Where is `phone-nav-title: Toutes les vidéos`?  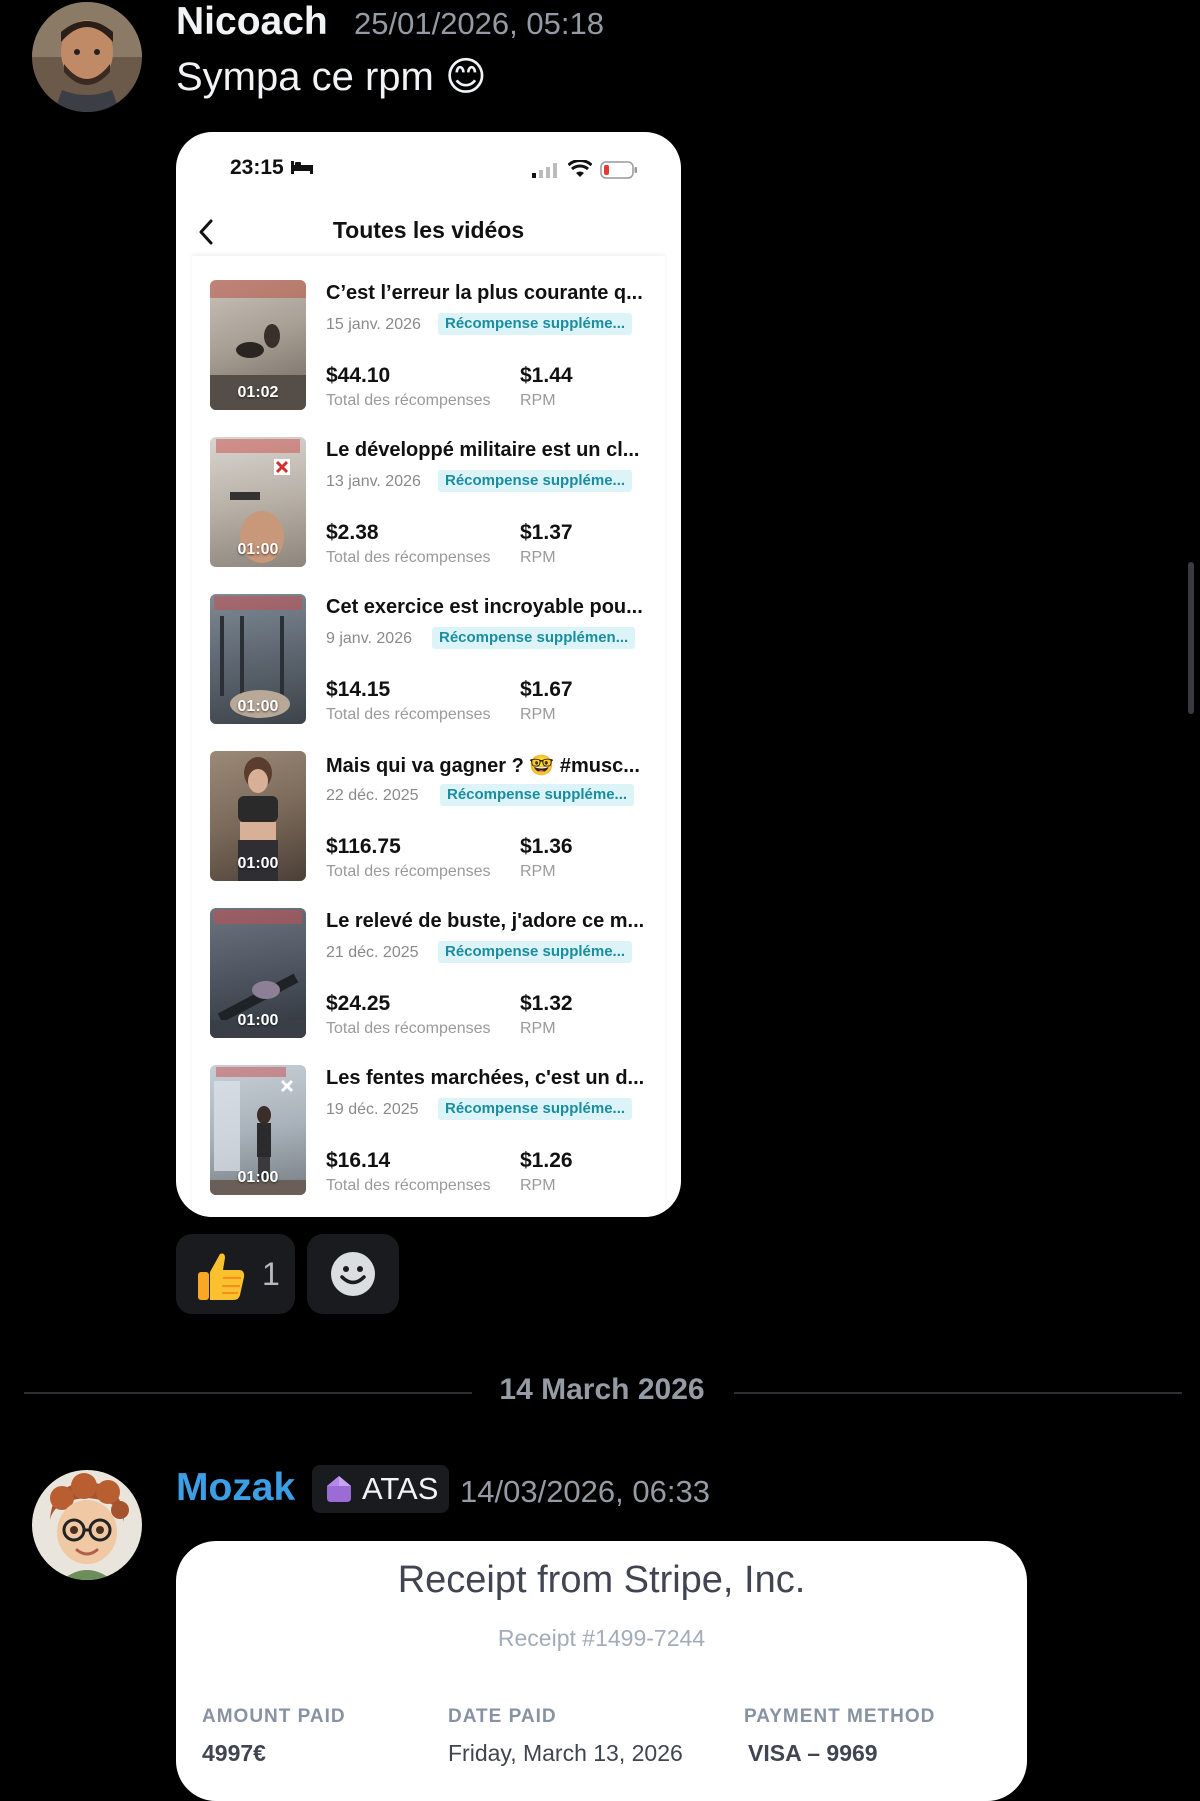 phone-nav-title: Toutes les vidéos is located at coordinates (428, 230).